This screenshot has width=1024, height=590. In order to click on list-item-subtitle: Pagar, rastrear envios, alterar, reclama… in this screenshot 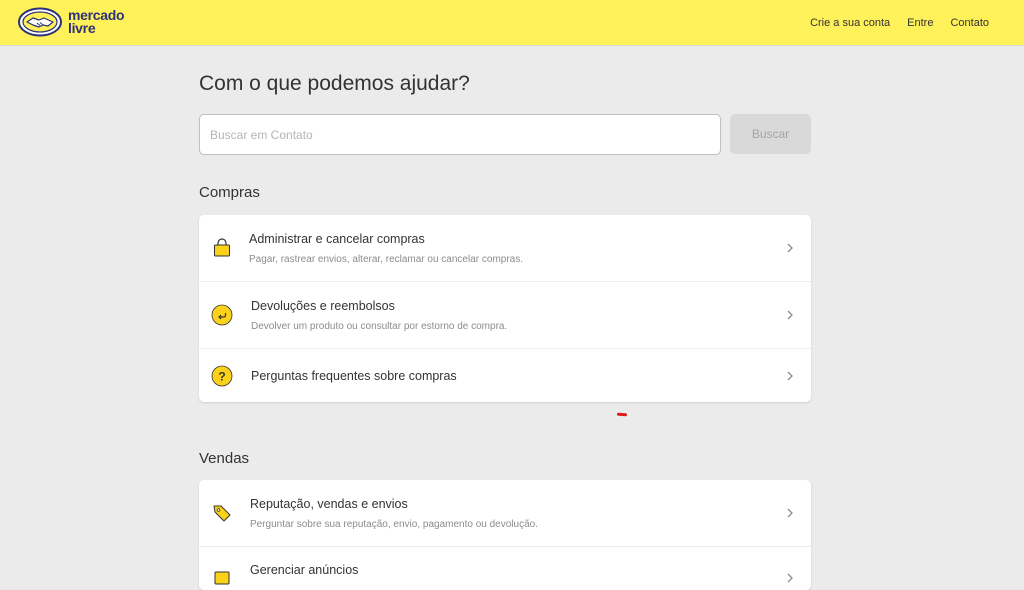, I will do `click(386, 259)`.